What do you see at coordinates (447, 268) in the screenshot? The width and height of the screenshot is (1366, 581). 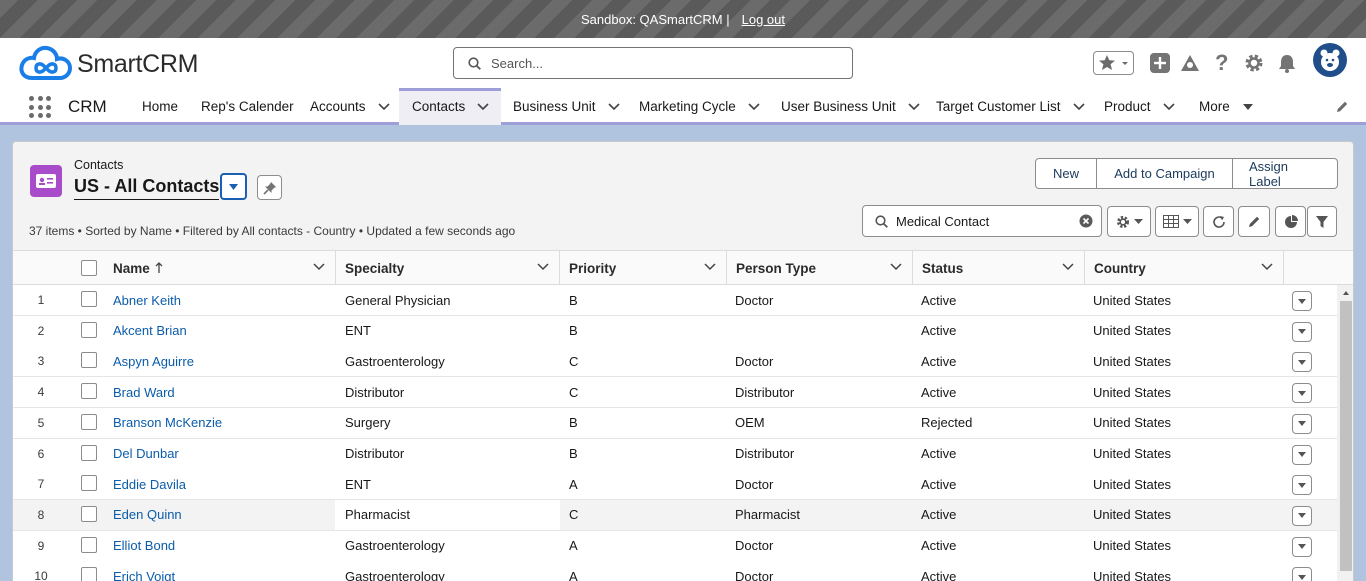 I see `column-header-specialty: Specialty` at bounding box center [447, 268].